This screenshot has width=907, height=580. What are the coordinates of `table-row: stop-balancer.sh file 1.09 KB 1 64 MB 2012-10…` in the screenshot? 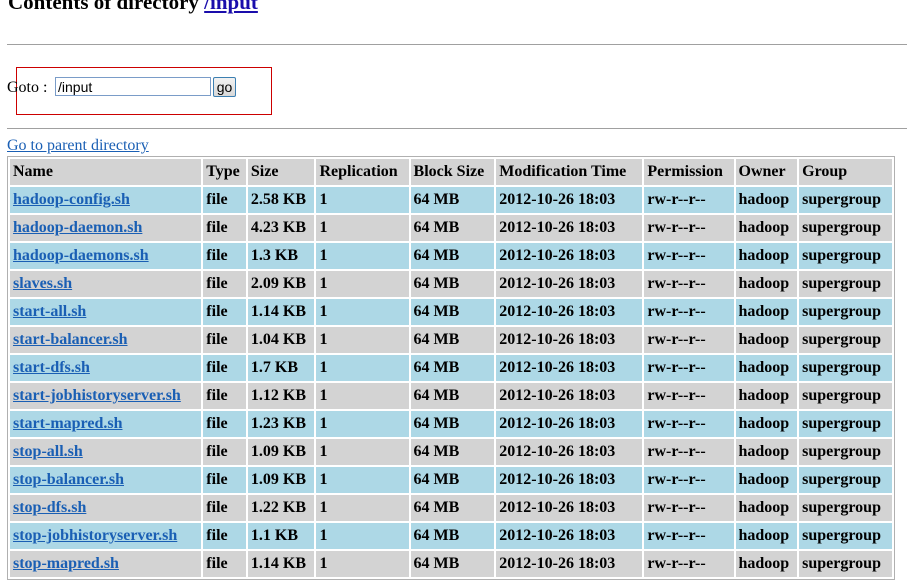 It's located at (451, 480).